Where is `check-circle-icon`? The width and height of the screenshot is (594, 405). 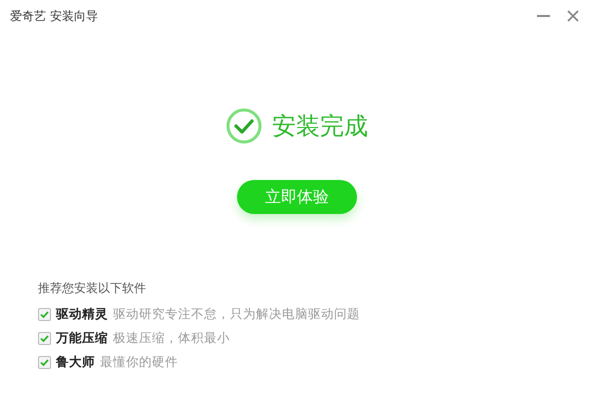 check-circle-icon is located at coordinates (244, 126).